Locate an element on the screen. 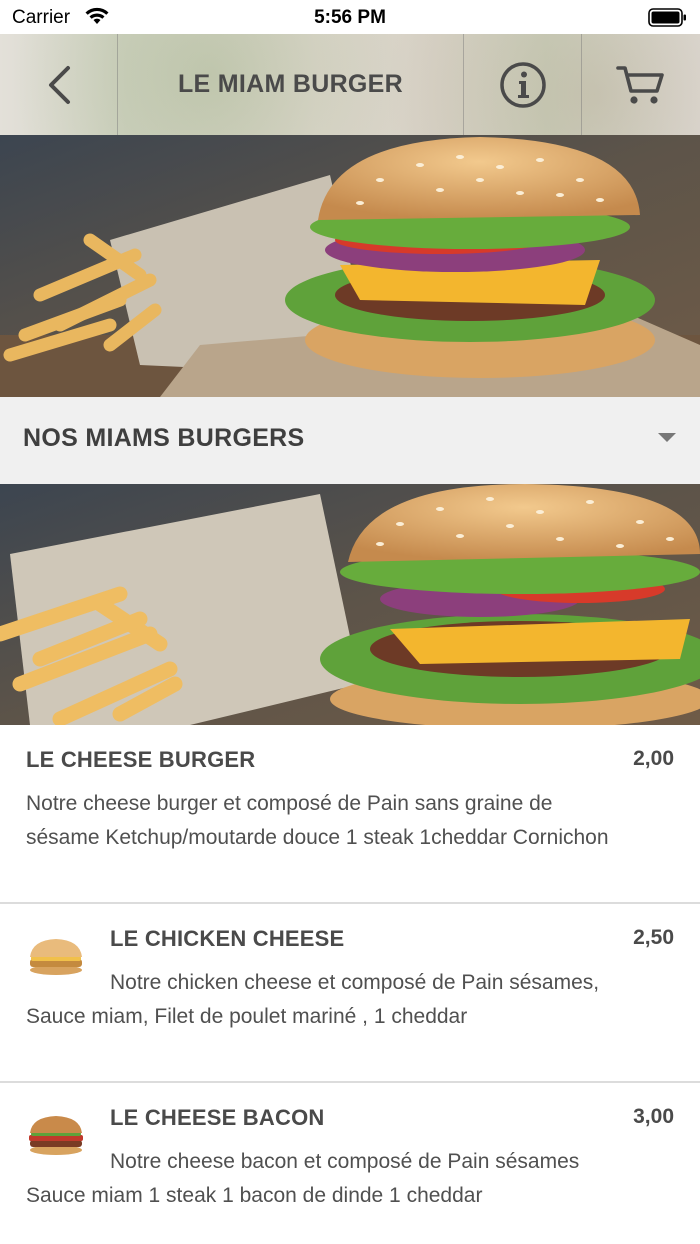 The height and width of the screenshot is (1244, 700). caret-down-icon is located at coordinates (667, 437).